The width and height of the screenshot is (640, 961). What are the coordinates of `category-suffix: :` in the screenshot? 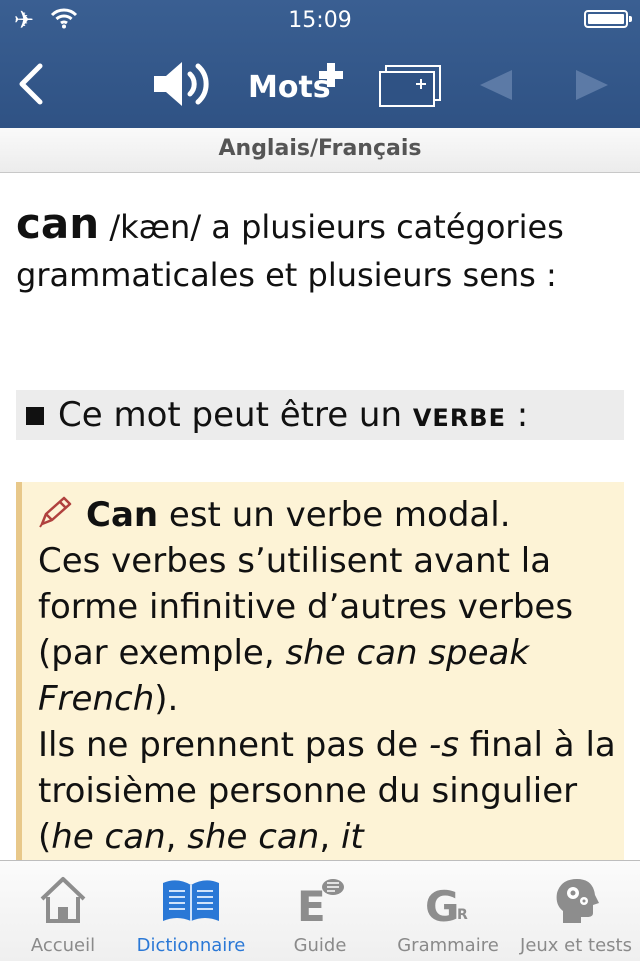 It's located at (522, 415).